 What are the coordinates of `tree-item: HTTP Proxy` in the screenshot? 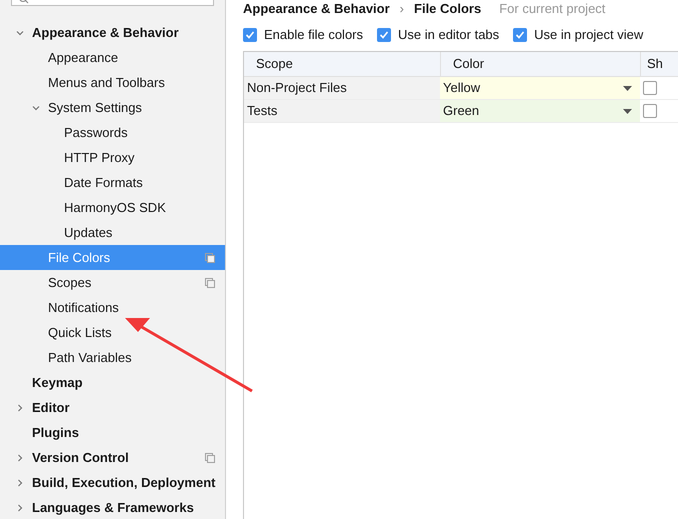 It's located at (112, 157).